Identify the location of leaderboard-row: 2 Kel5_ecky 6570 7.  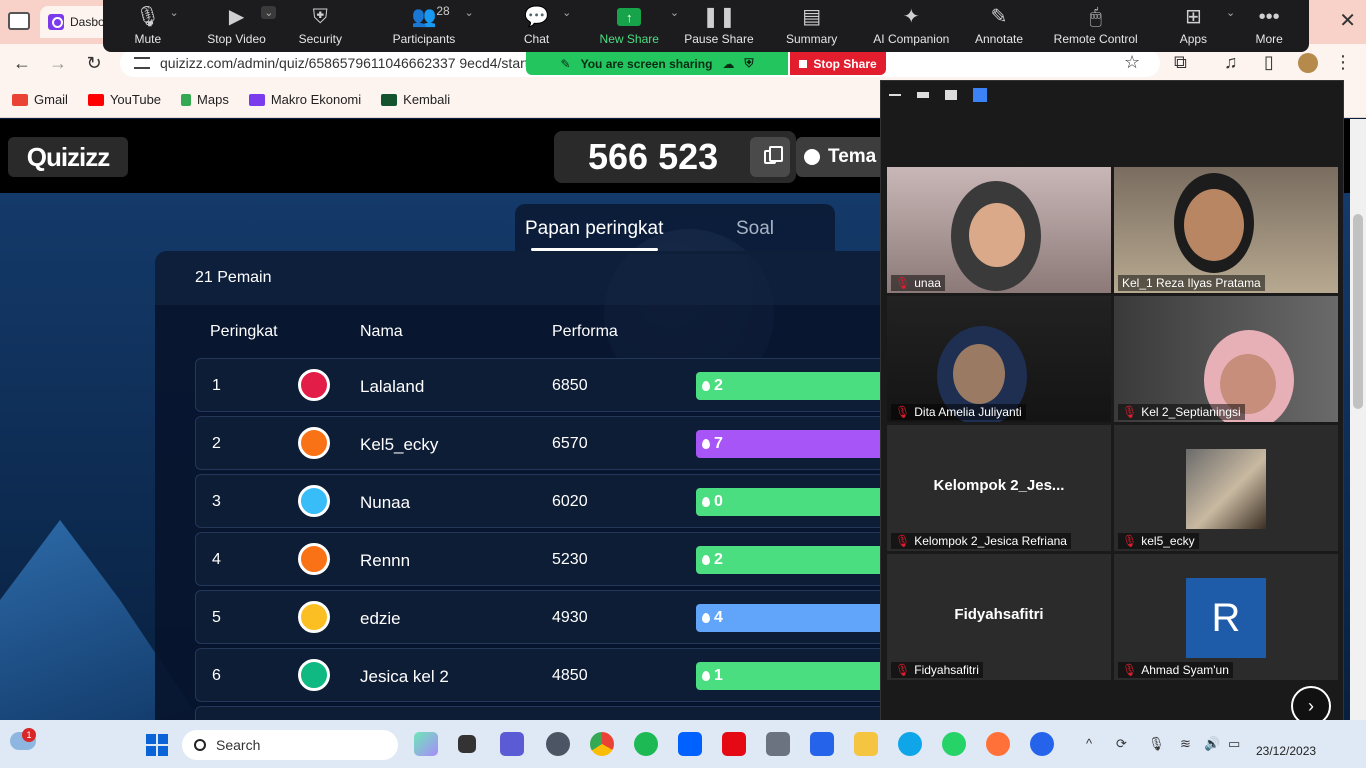
(565, 443).